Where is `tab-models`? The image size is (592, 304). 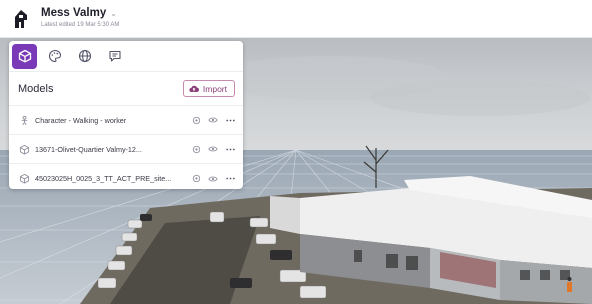 tab-models is located at coordinates (24, 56).